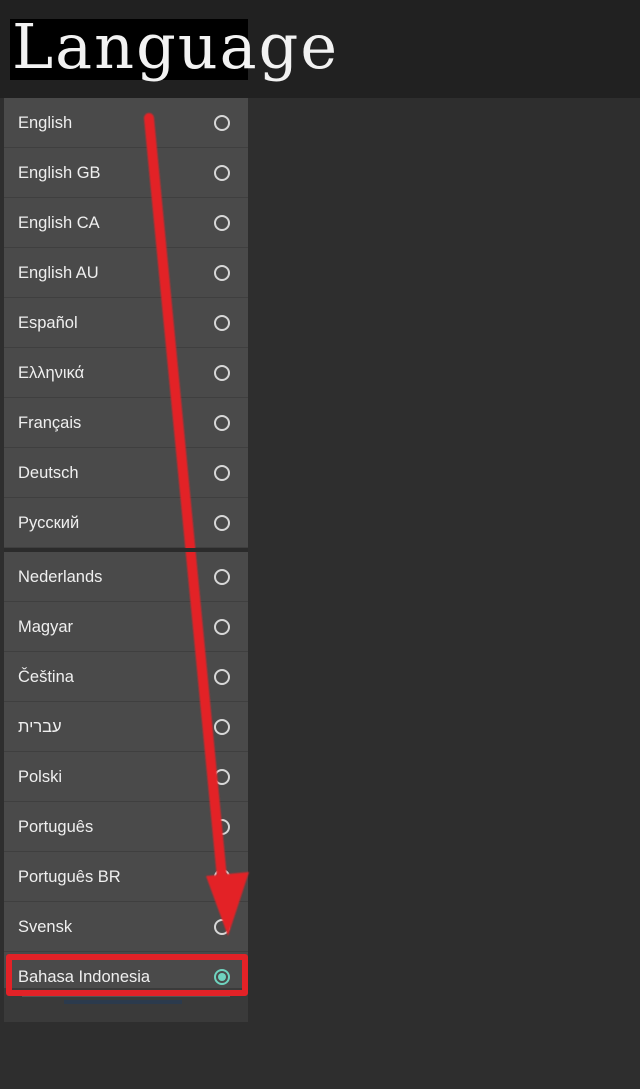 This screenshot has width=640, height=1089. I want to click on language-row: English, so click(126, 123).